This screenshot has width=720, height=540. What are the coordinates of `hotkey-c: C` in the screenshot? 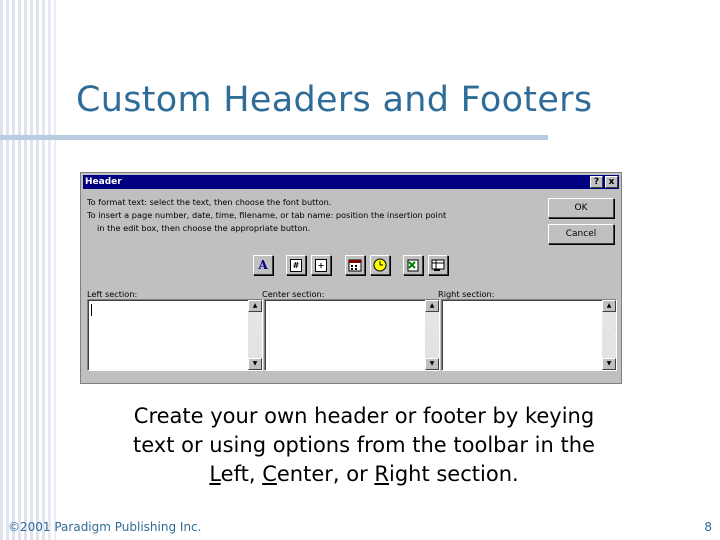 It's located at (269, 474).